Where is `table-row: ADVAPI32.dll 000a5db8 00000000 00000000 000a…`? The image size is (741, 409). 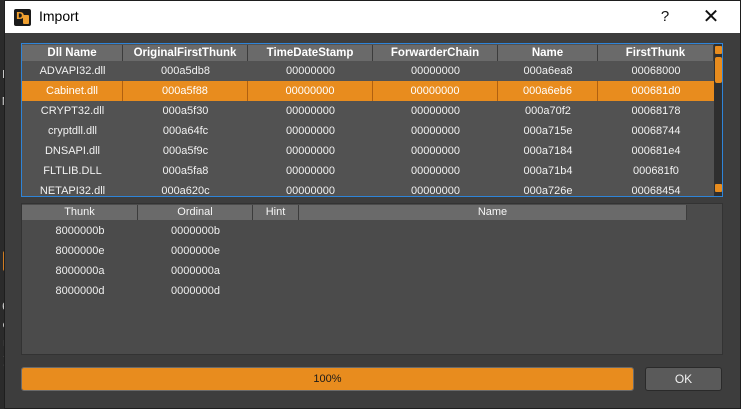 table-row: ADVAPI32.dll 000a5db8 00000000 00000000 000a… is located at coordinates (368, 71).